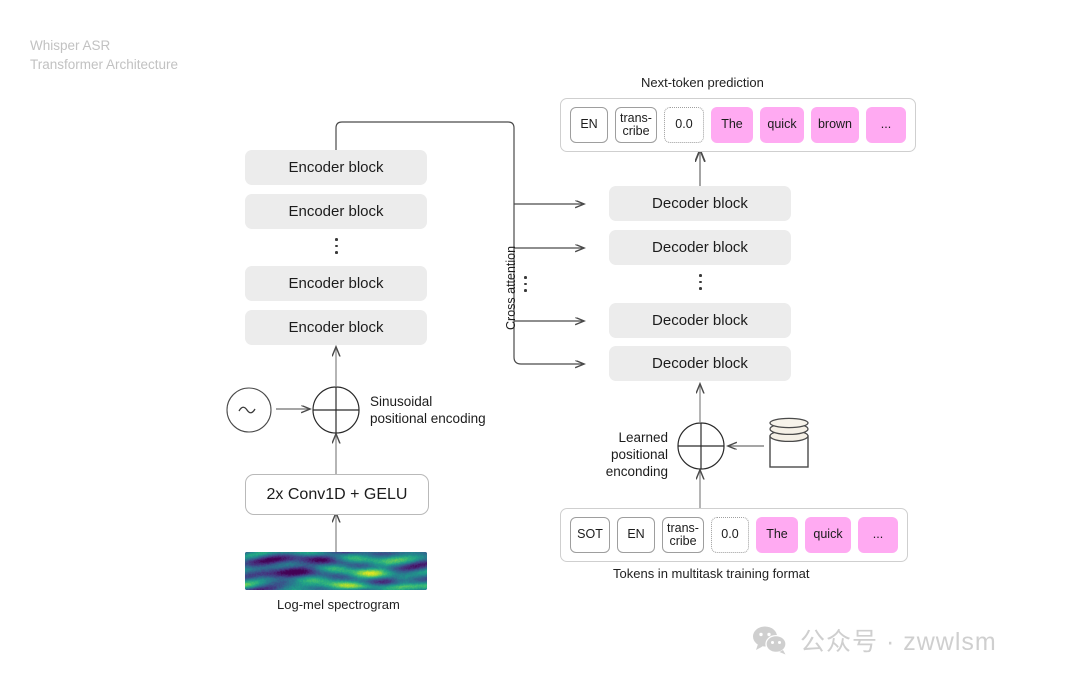  What do you see at coordinates (730, 535) in the screenshot?
I see `token-4: 0.0` at bounding box center [730, 535].